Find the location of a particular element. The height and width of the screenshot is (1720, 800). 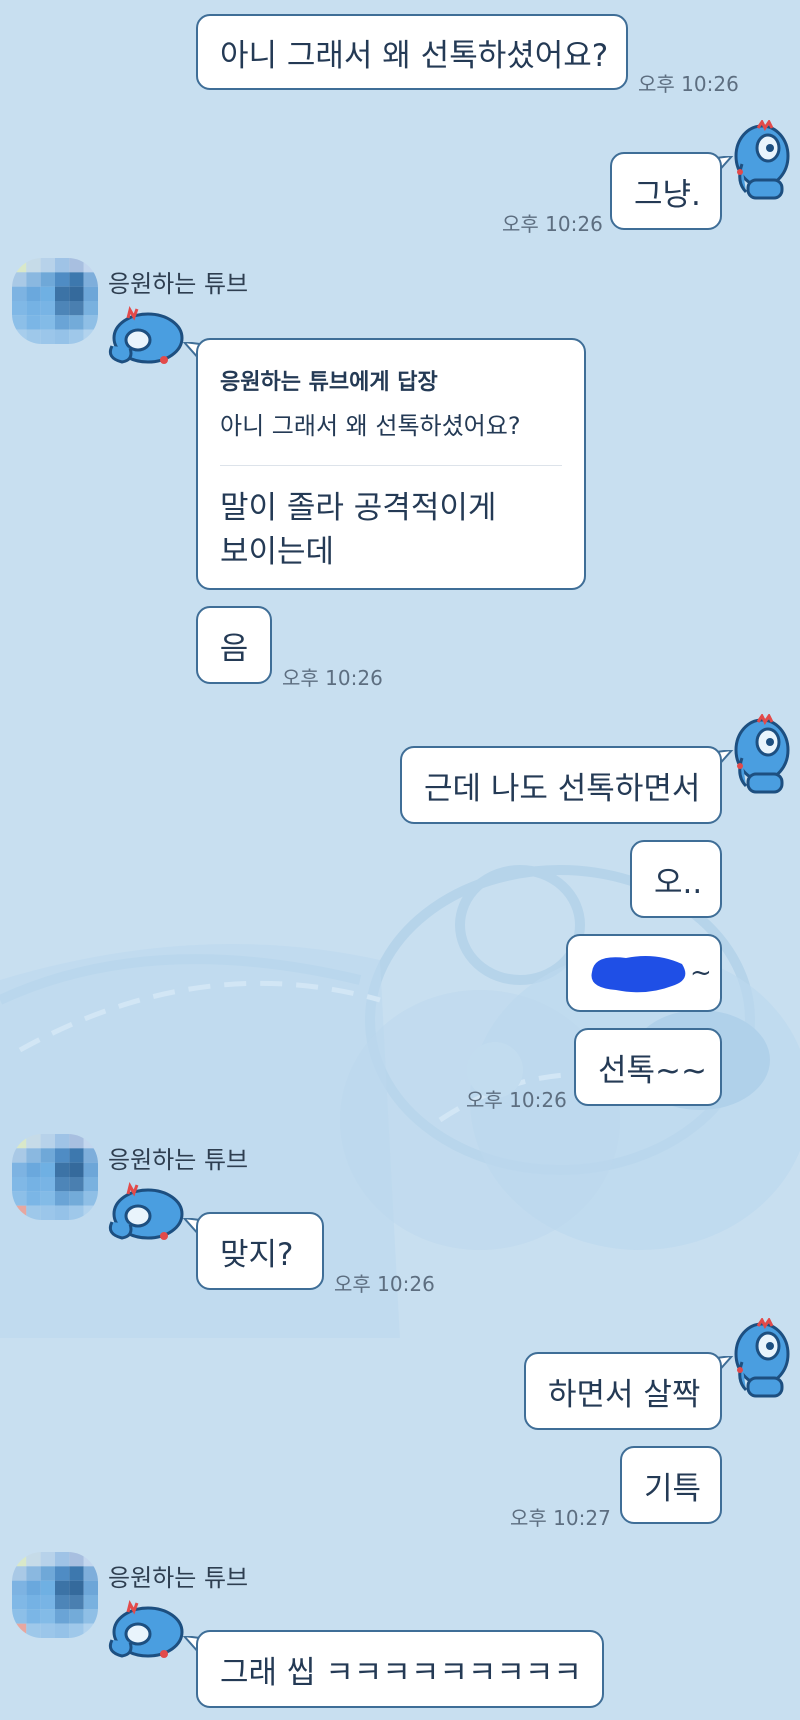

incoming-message-bubble: 맞지? is located at coordinates (260, 1251).